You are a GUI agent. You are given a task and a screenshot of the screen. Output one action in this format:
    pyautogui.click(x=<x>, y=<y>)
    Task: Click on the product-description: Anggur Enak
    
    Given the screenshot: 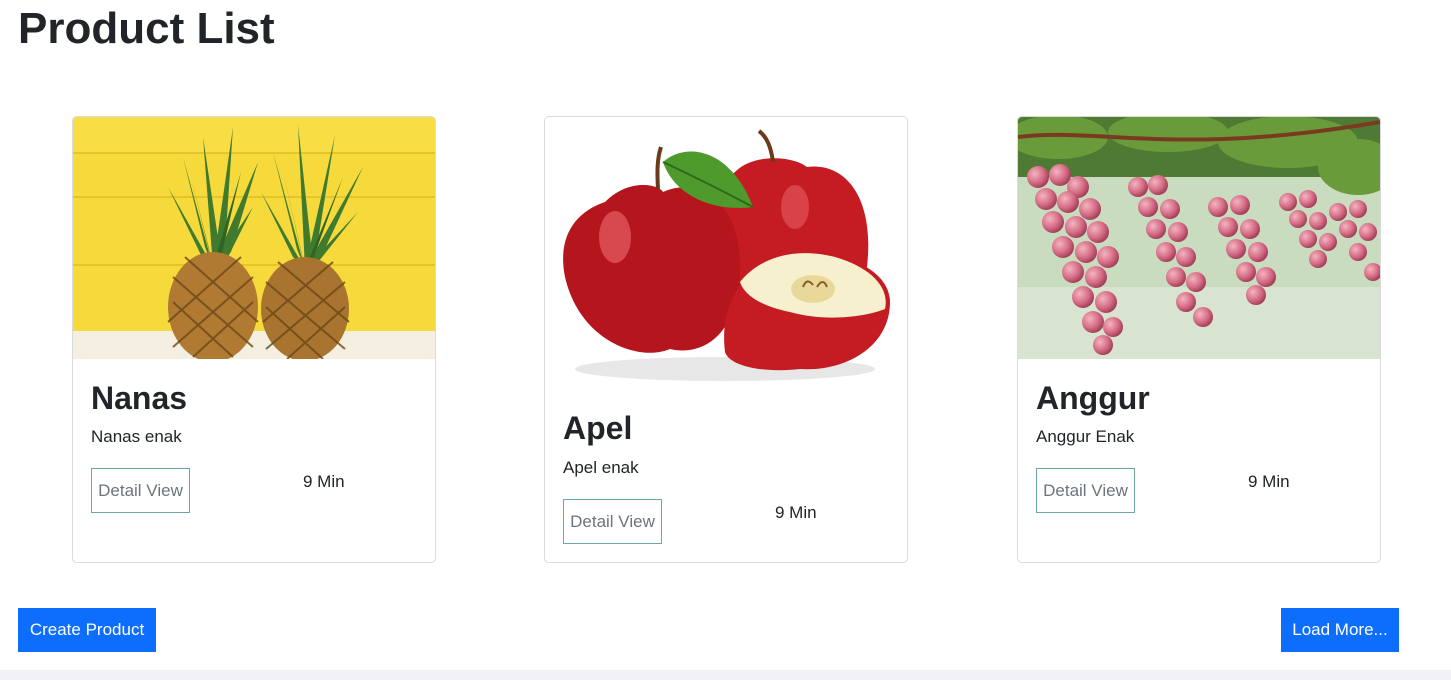 What is the action you would take?
    pyautogui.click(x=1085, y=436)
    